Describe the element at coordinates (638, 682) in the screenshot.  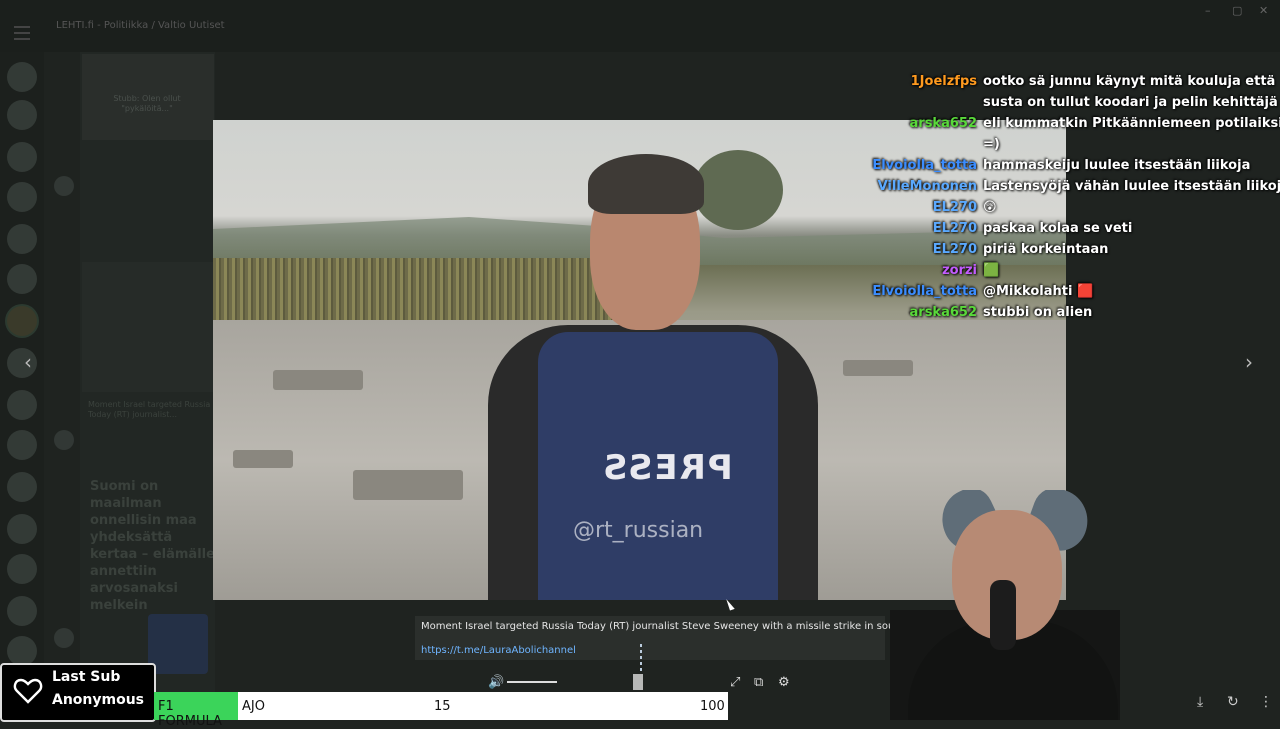
I see `seek-handle` at that location.